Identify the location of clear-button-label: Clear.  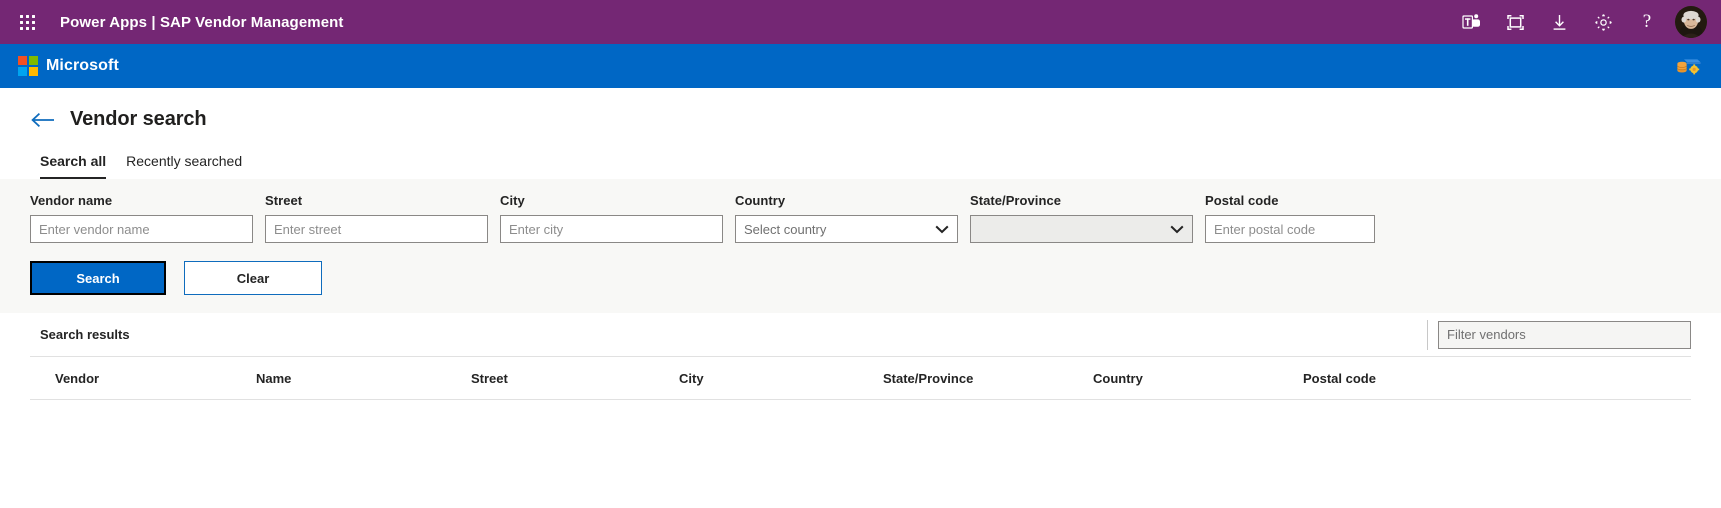
(253, 278).